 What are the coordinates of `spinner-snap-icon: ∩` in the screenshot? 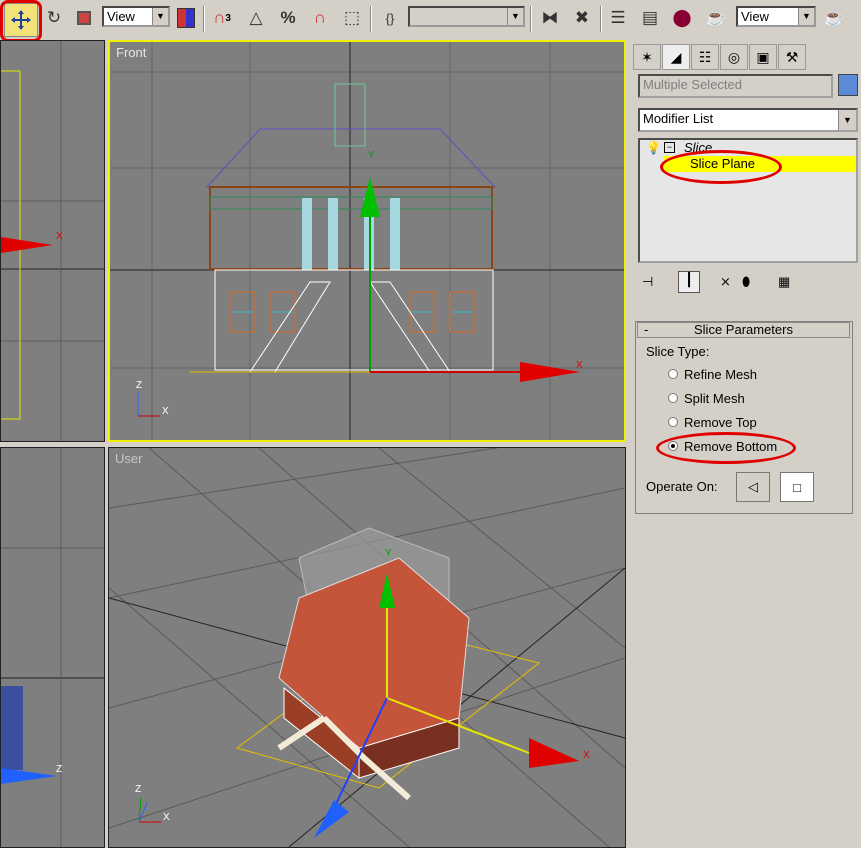 It's located at (320, 18).